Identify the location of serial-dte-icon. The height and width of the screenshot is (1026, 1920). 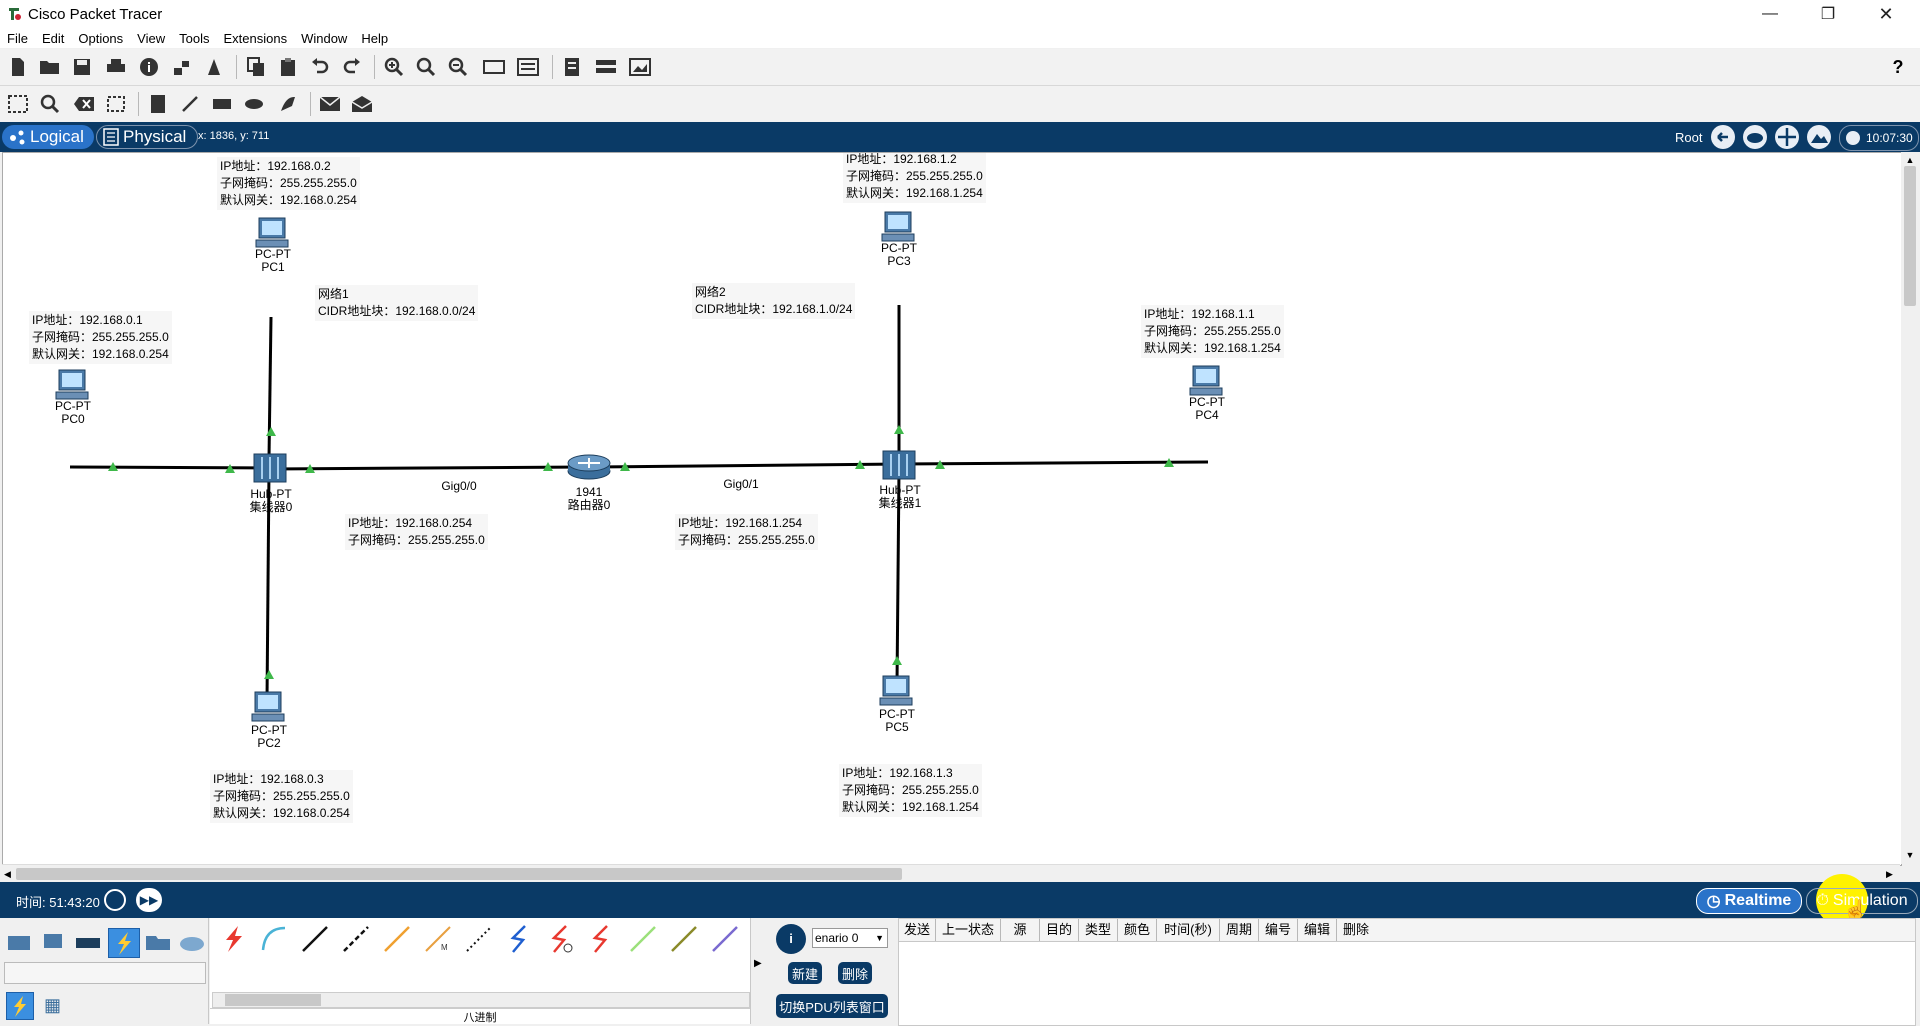
(561, 939).